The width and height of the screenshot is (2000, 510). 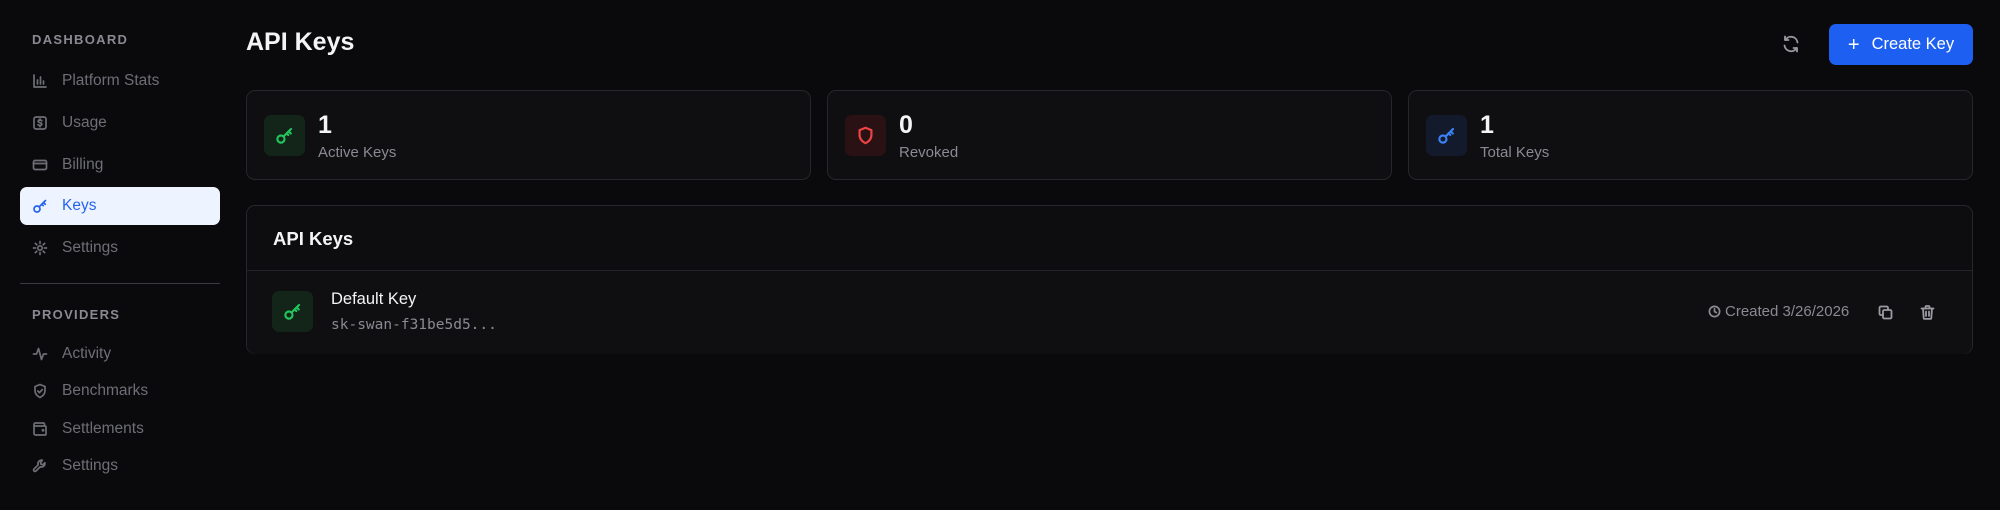 What do you see at coordinates (1853, 44) in the screenshot?
I see `plus-icon: +` at bounding box center [1853, 44].